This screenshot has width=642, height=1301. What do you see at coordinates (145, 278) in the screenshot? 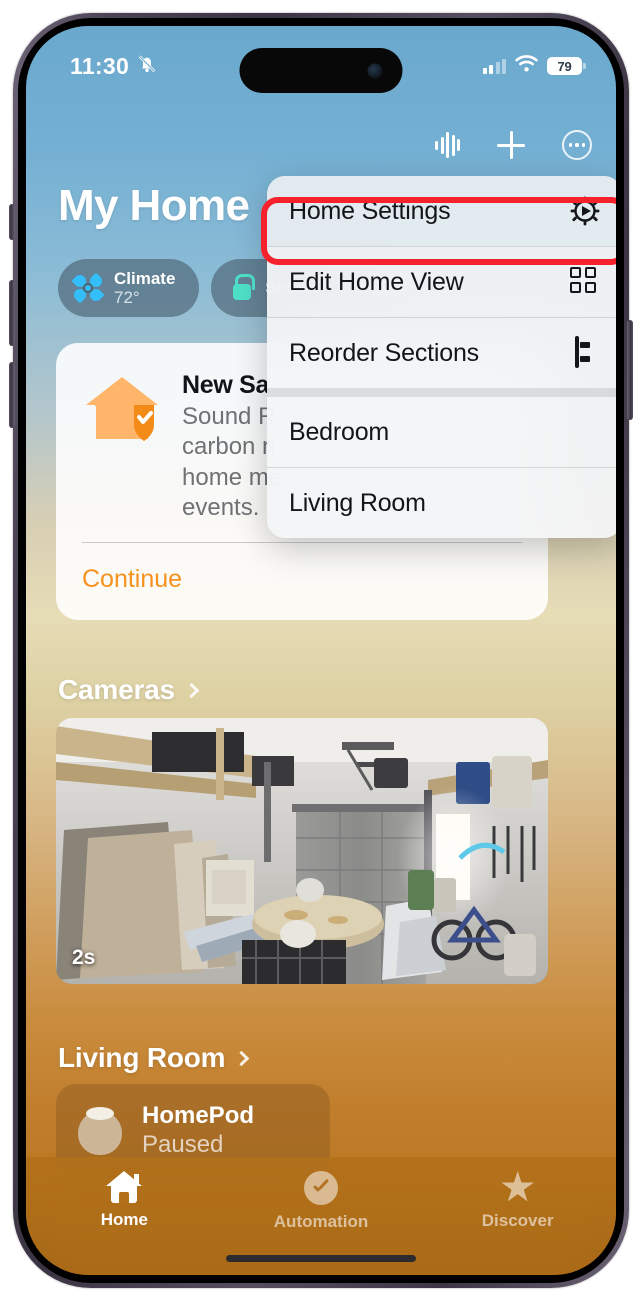
I see `chip-title-climate: Climate` at bounding box center [145, 278].